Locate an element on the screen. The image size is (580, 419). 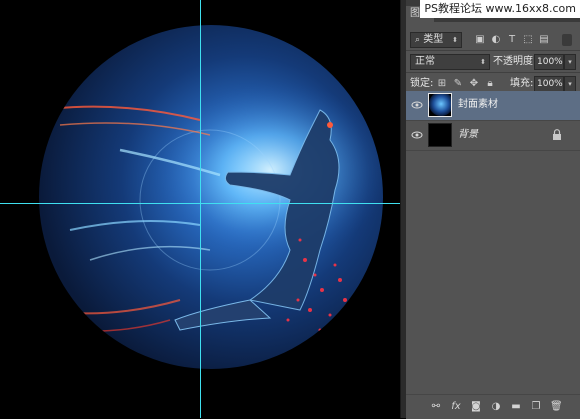
layer-row-cover: 封面素材 is located at coordinates (493, 106).